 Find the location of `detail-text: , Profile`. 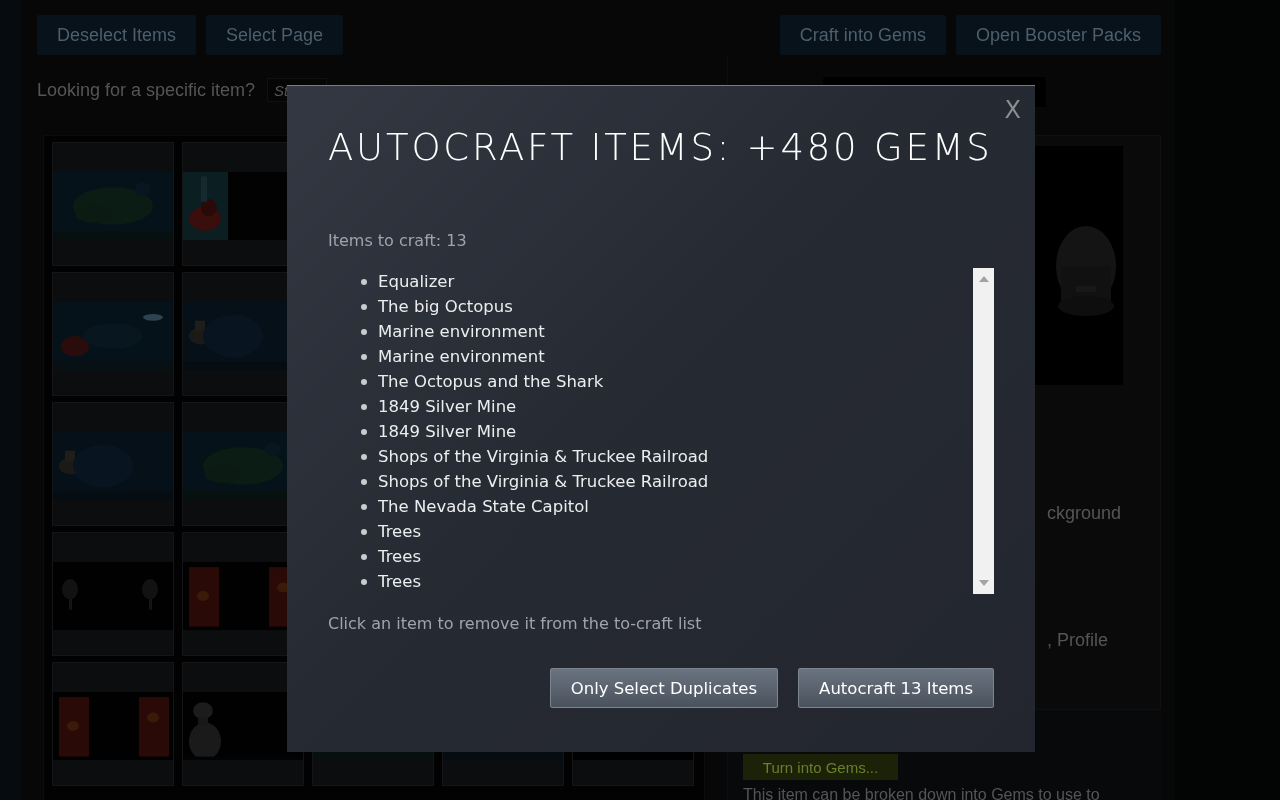

detail-text: , Profile is located at coordinates (1077, 640).